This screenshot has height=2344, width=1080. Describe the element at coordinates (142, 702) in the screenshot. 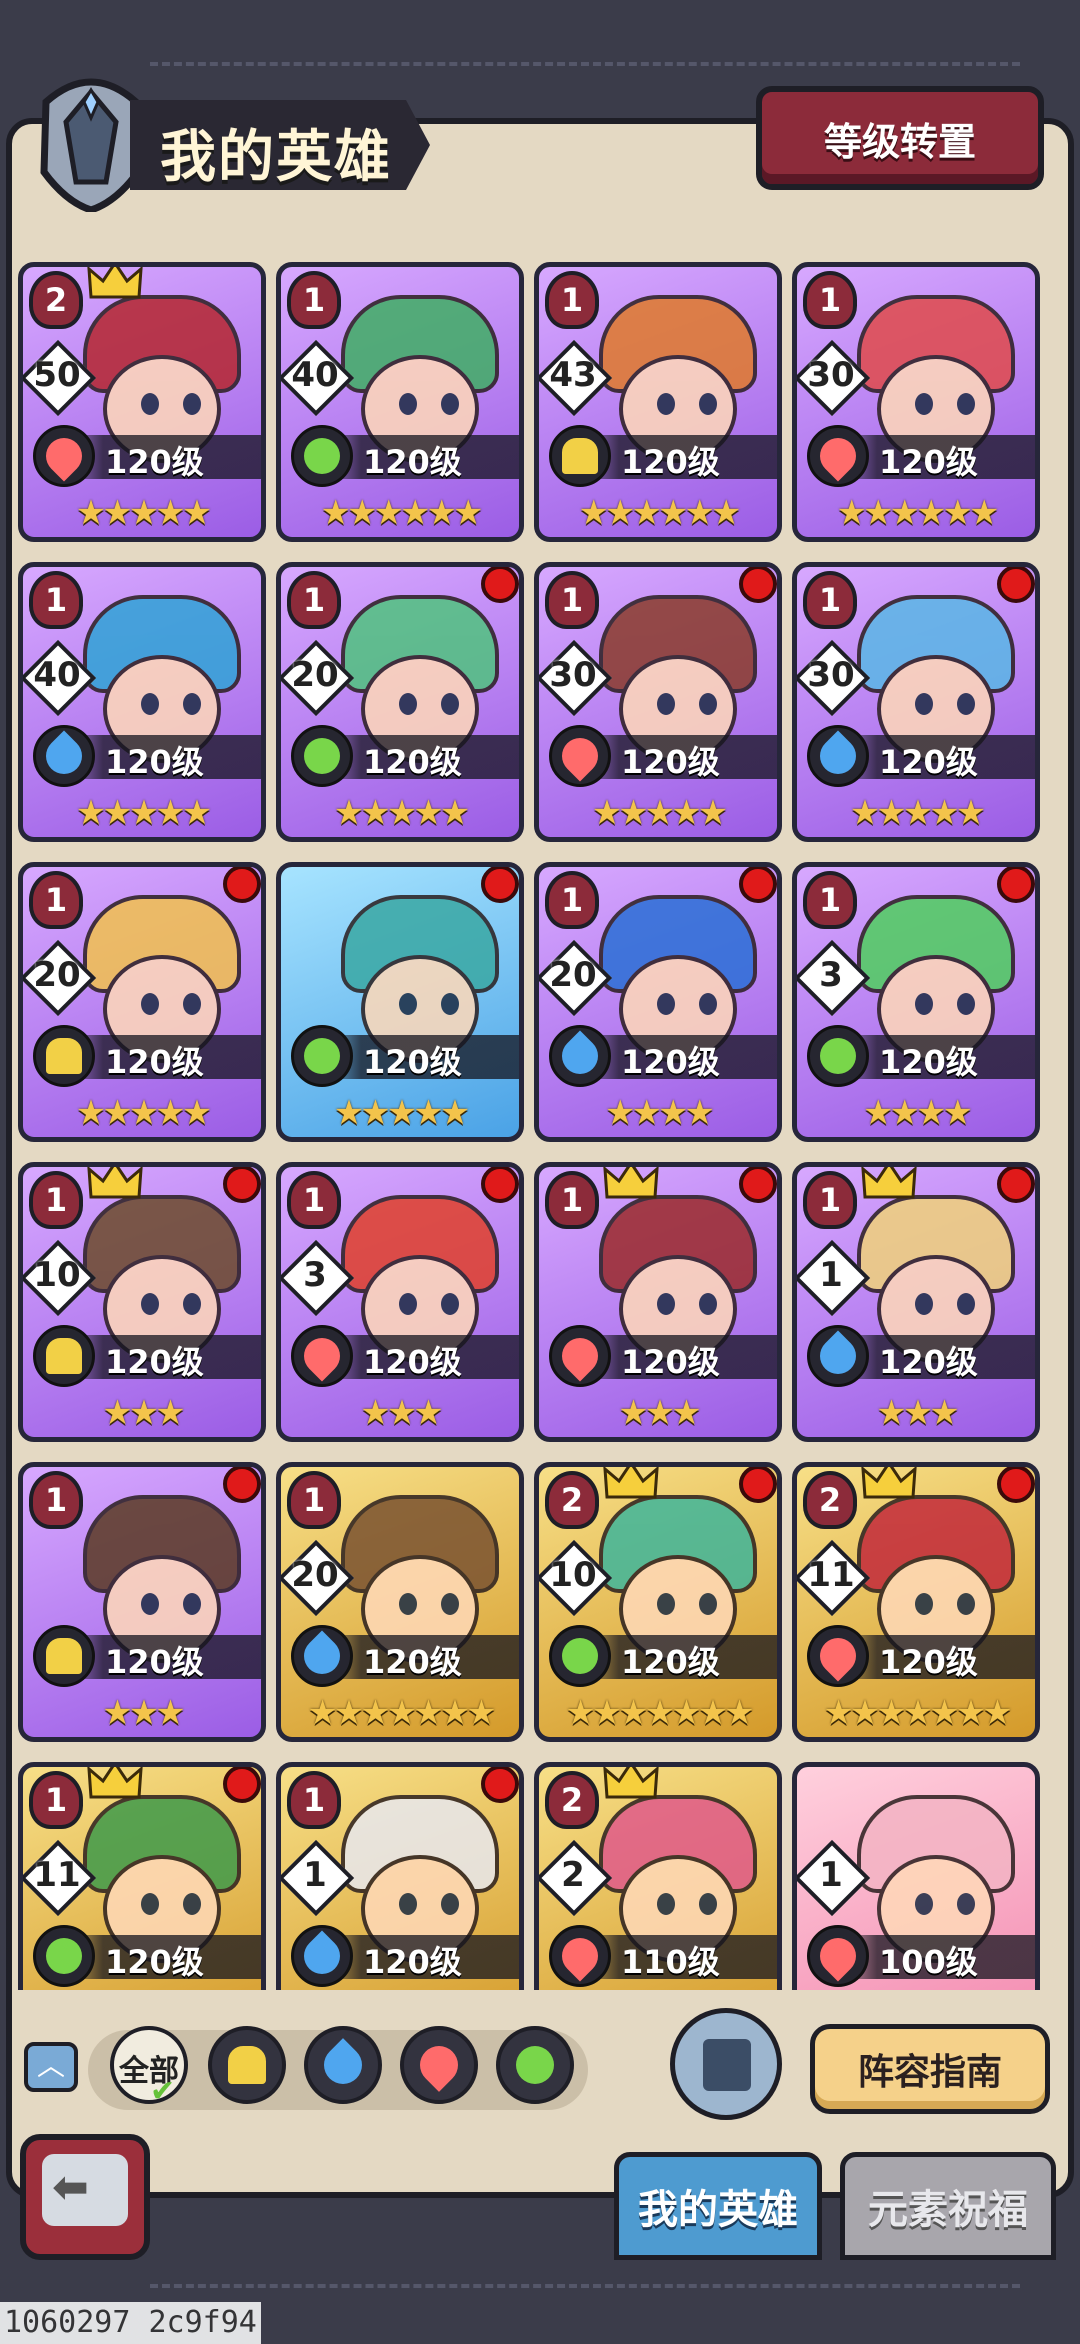

I see `hero-card: 1 40 120级 ★★★★★` at that location.